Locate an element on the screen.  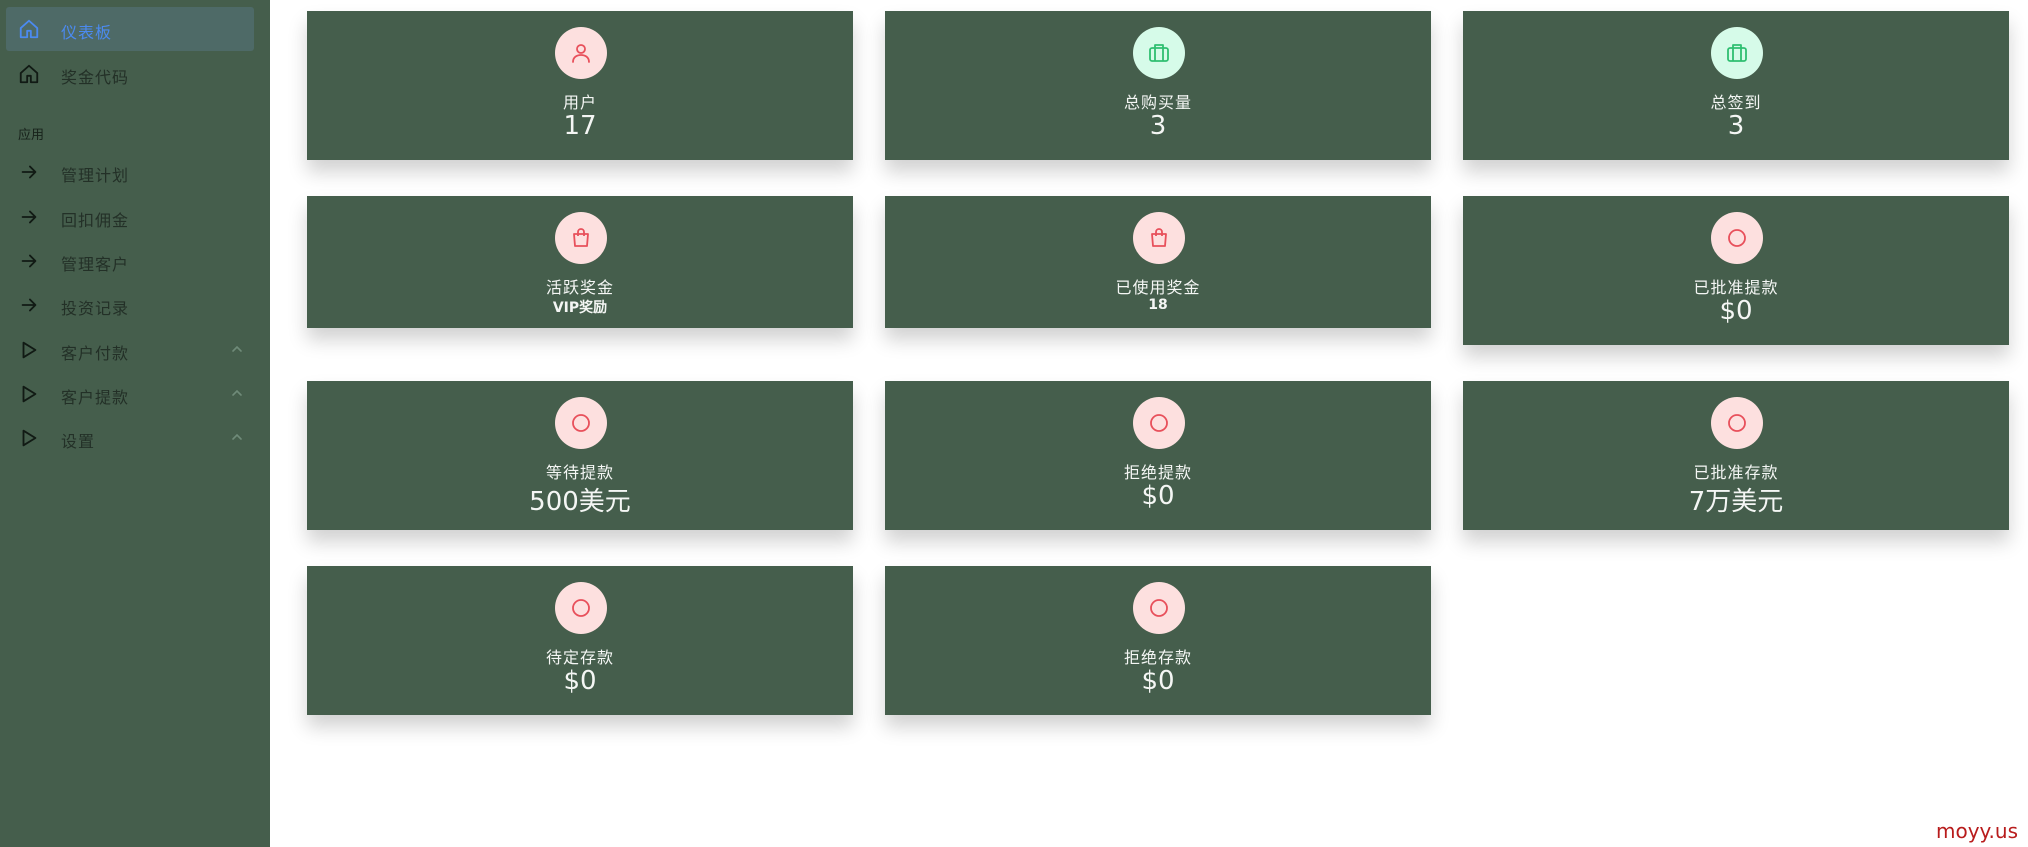
stat-card-total-purchases: 总购买量 3 is located at coordinates (1158, 85).